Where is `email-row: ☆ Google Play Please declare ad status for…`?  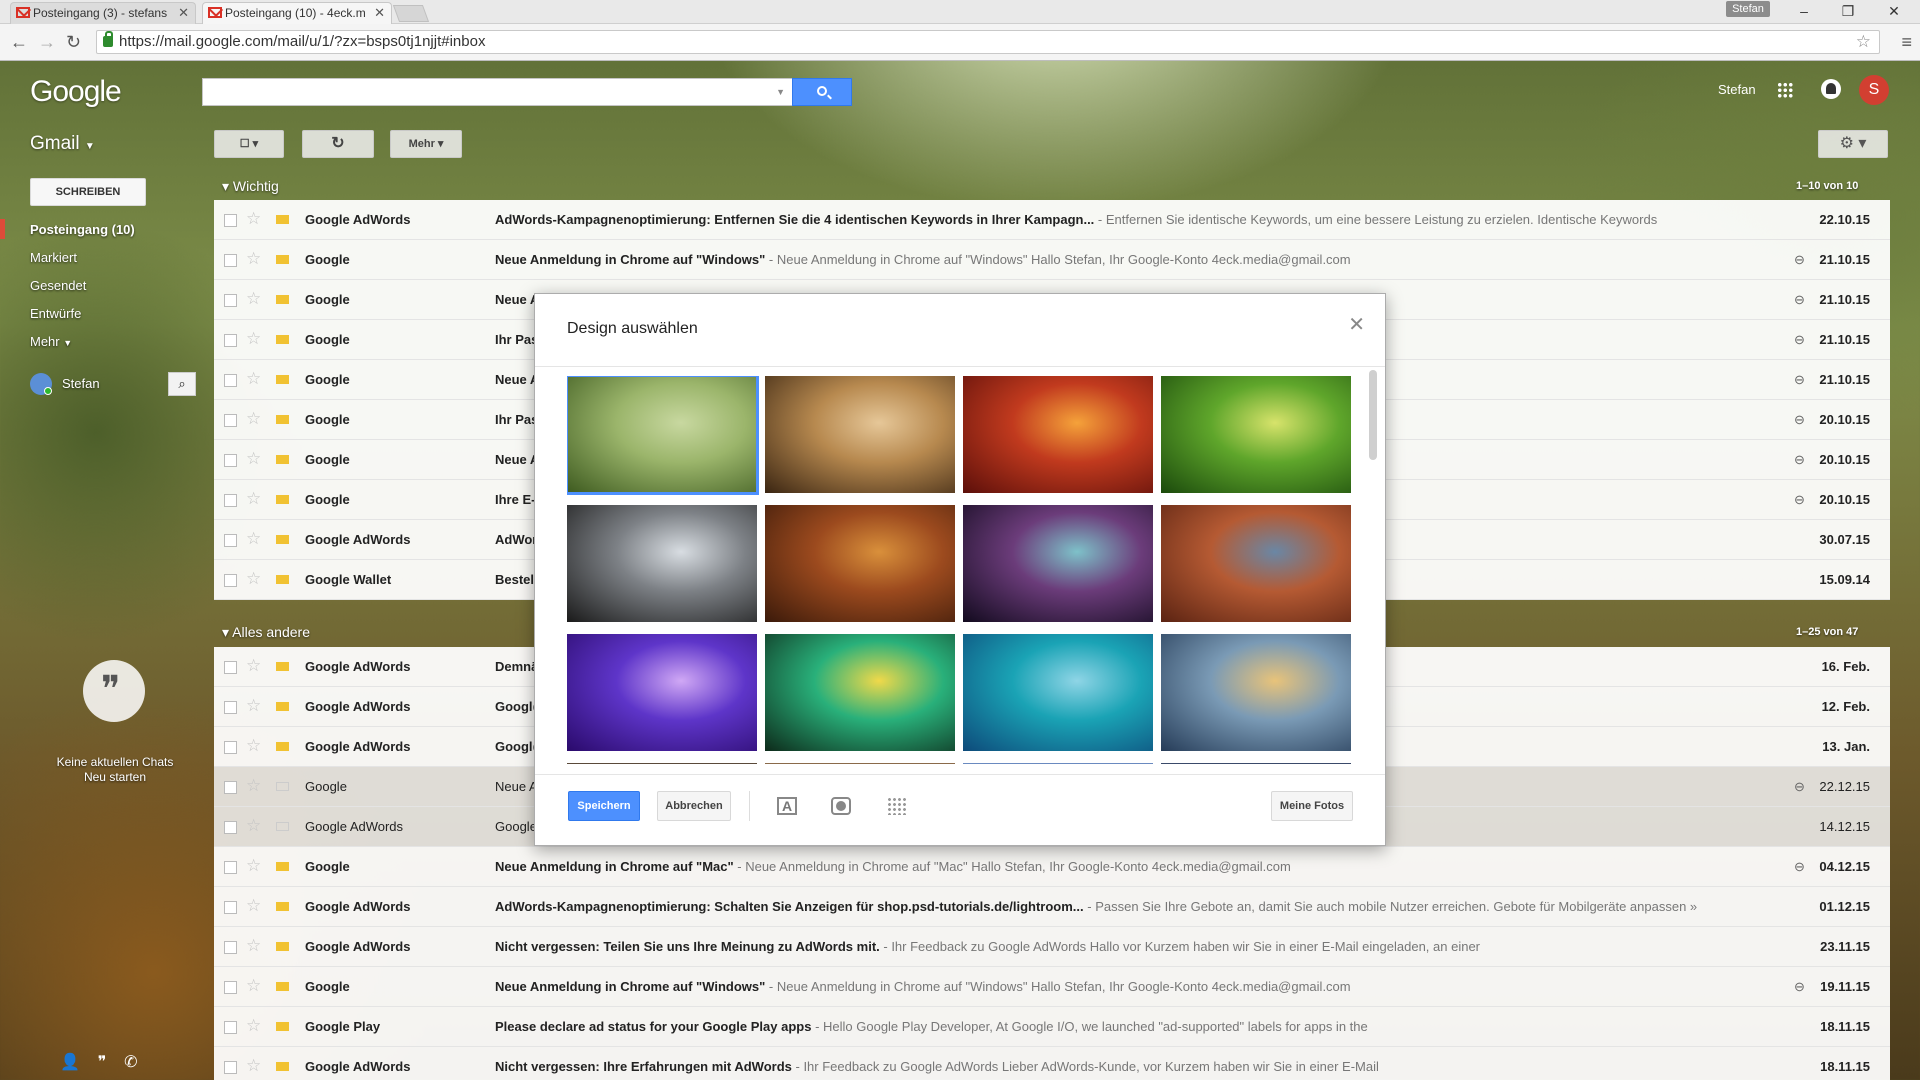
email-row: ☆ Google Play Please declare ad status for… is located at coordinates (1052, 1027).